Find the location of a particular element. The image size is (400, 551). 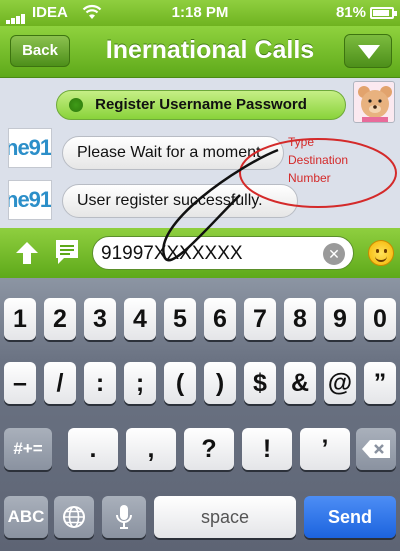

chat-message-received: User register successfully. is located at coordinates (180, 201).